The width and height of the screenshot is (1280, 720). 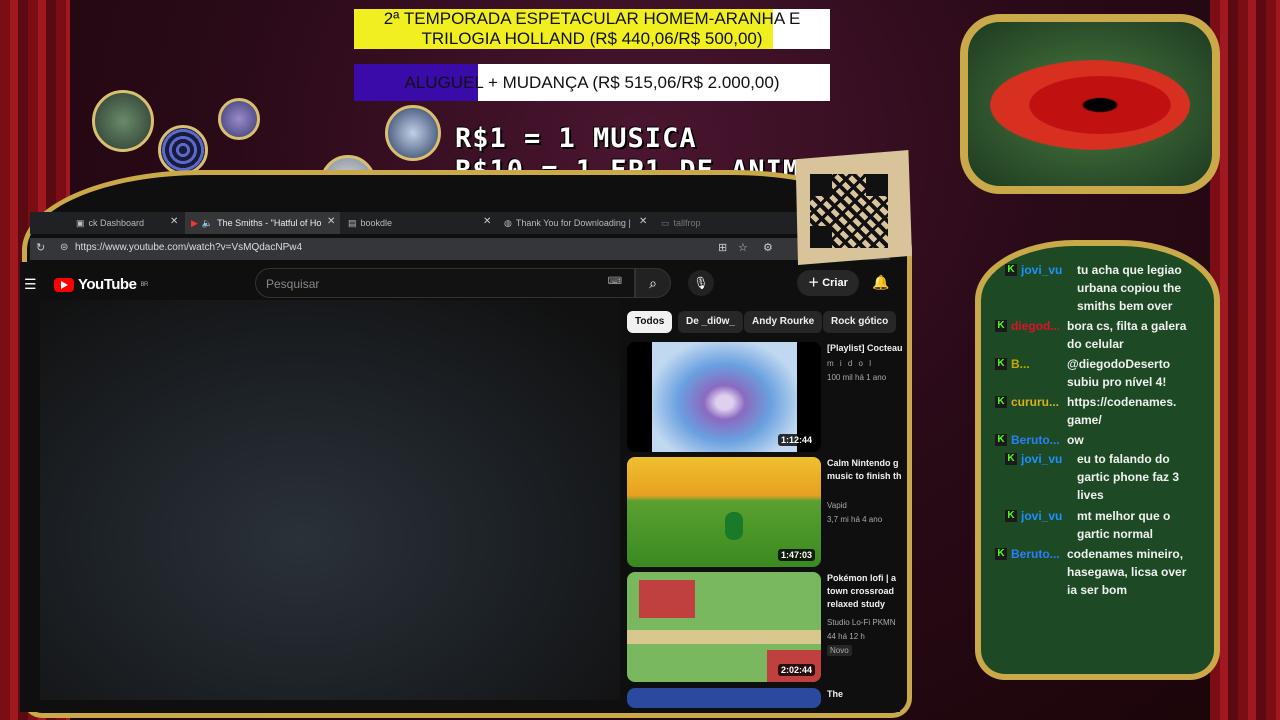 What do you see at coordinates (860, 322) in the screenshot?
I see `chip-gothic-rock: Rock gótico` at bounding box center [860, 322].